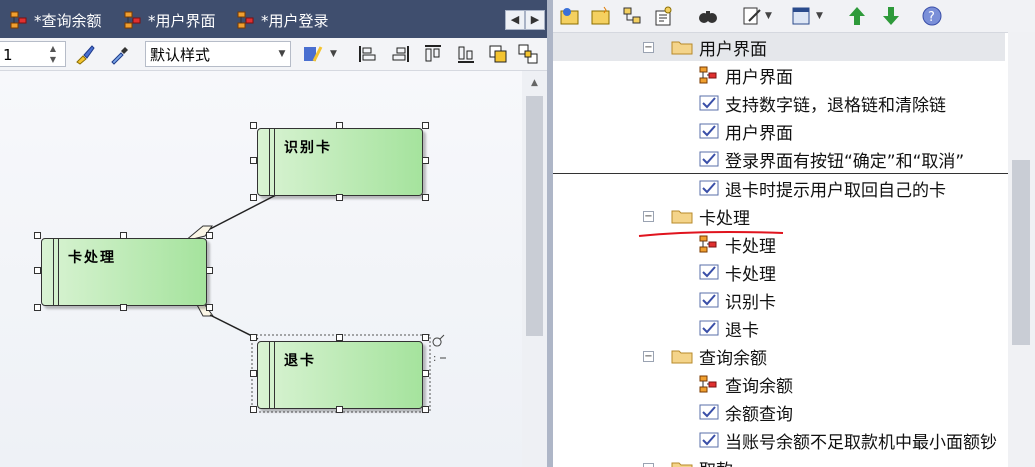  Describe the element at coordinates (779, 103) in the screenshot. I see `tree-item: 支持数字链，退格链和清除链` at that location.